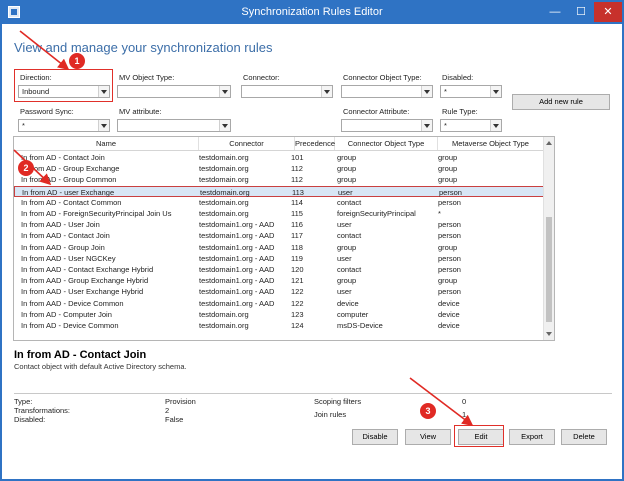 This screenshot has height=481, width=624. Describe the element at coordinates (428, 411) in the screenshot. I see `step-3-badge: 3` at that location.